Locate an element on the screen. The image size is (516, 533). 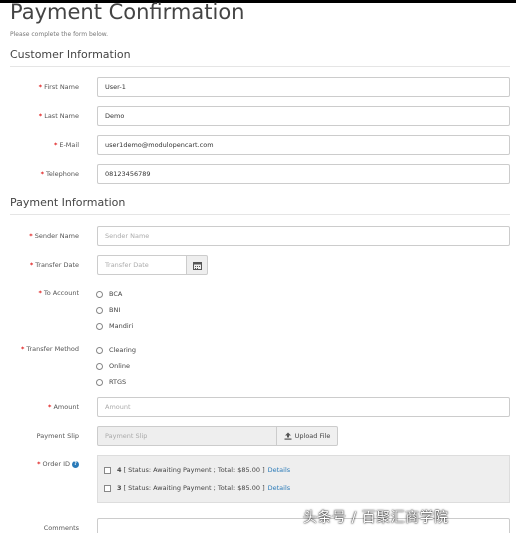
amount-label: * Amount is located at coordinates (63, 407).